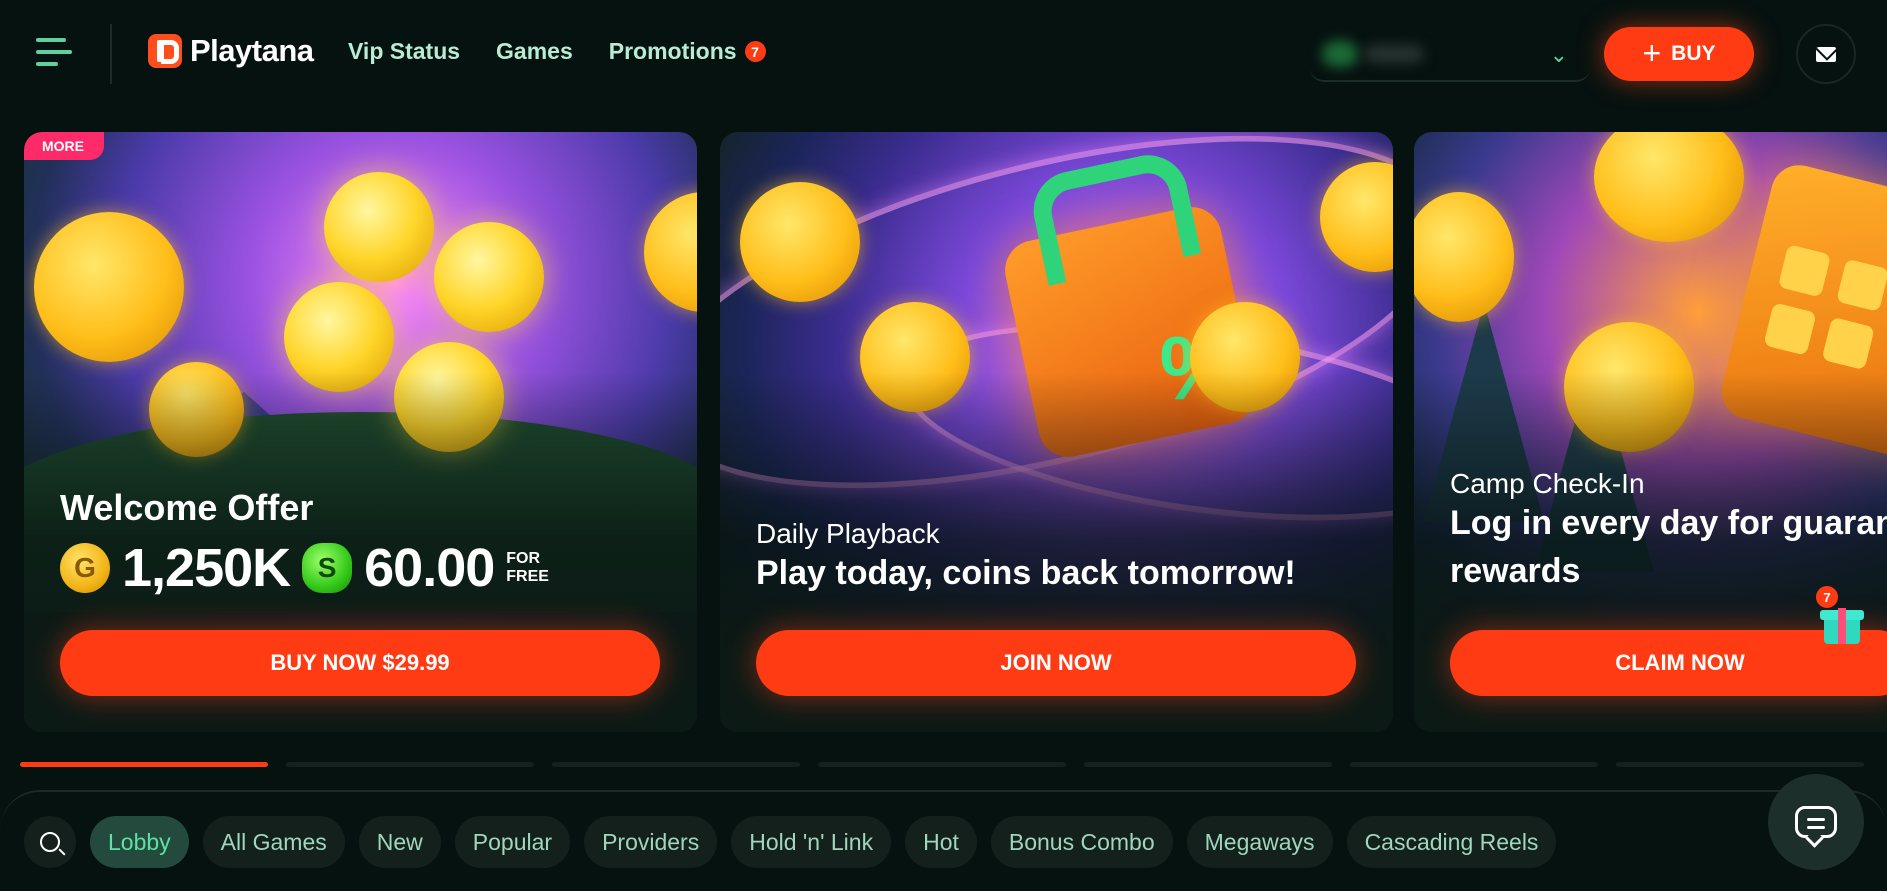 The image size is (1887, 891). What do you see at coordinates (1652, 52) in the screenshot?
I see `plus-icon: +` at bounding box center [1652, 52].